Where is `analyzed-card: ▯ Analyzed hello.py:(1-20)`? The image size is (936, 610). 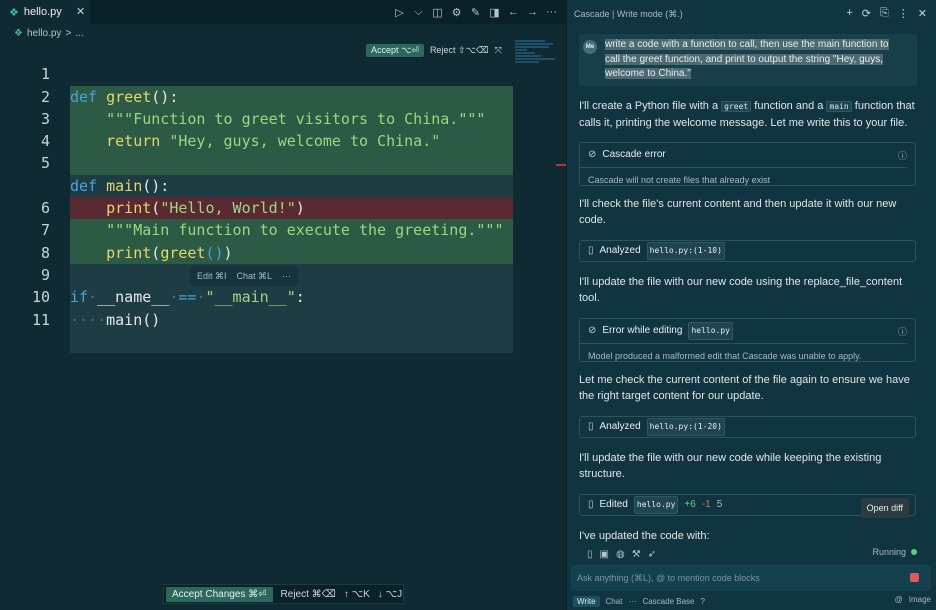
analyzed-card: ▯ Analyzed hello.py:(1-20) is located at coordinates (747, 427).